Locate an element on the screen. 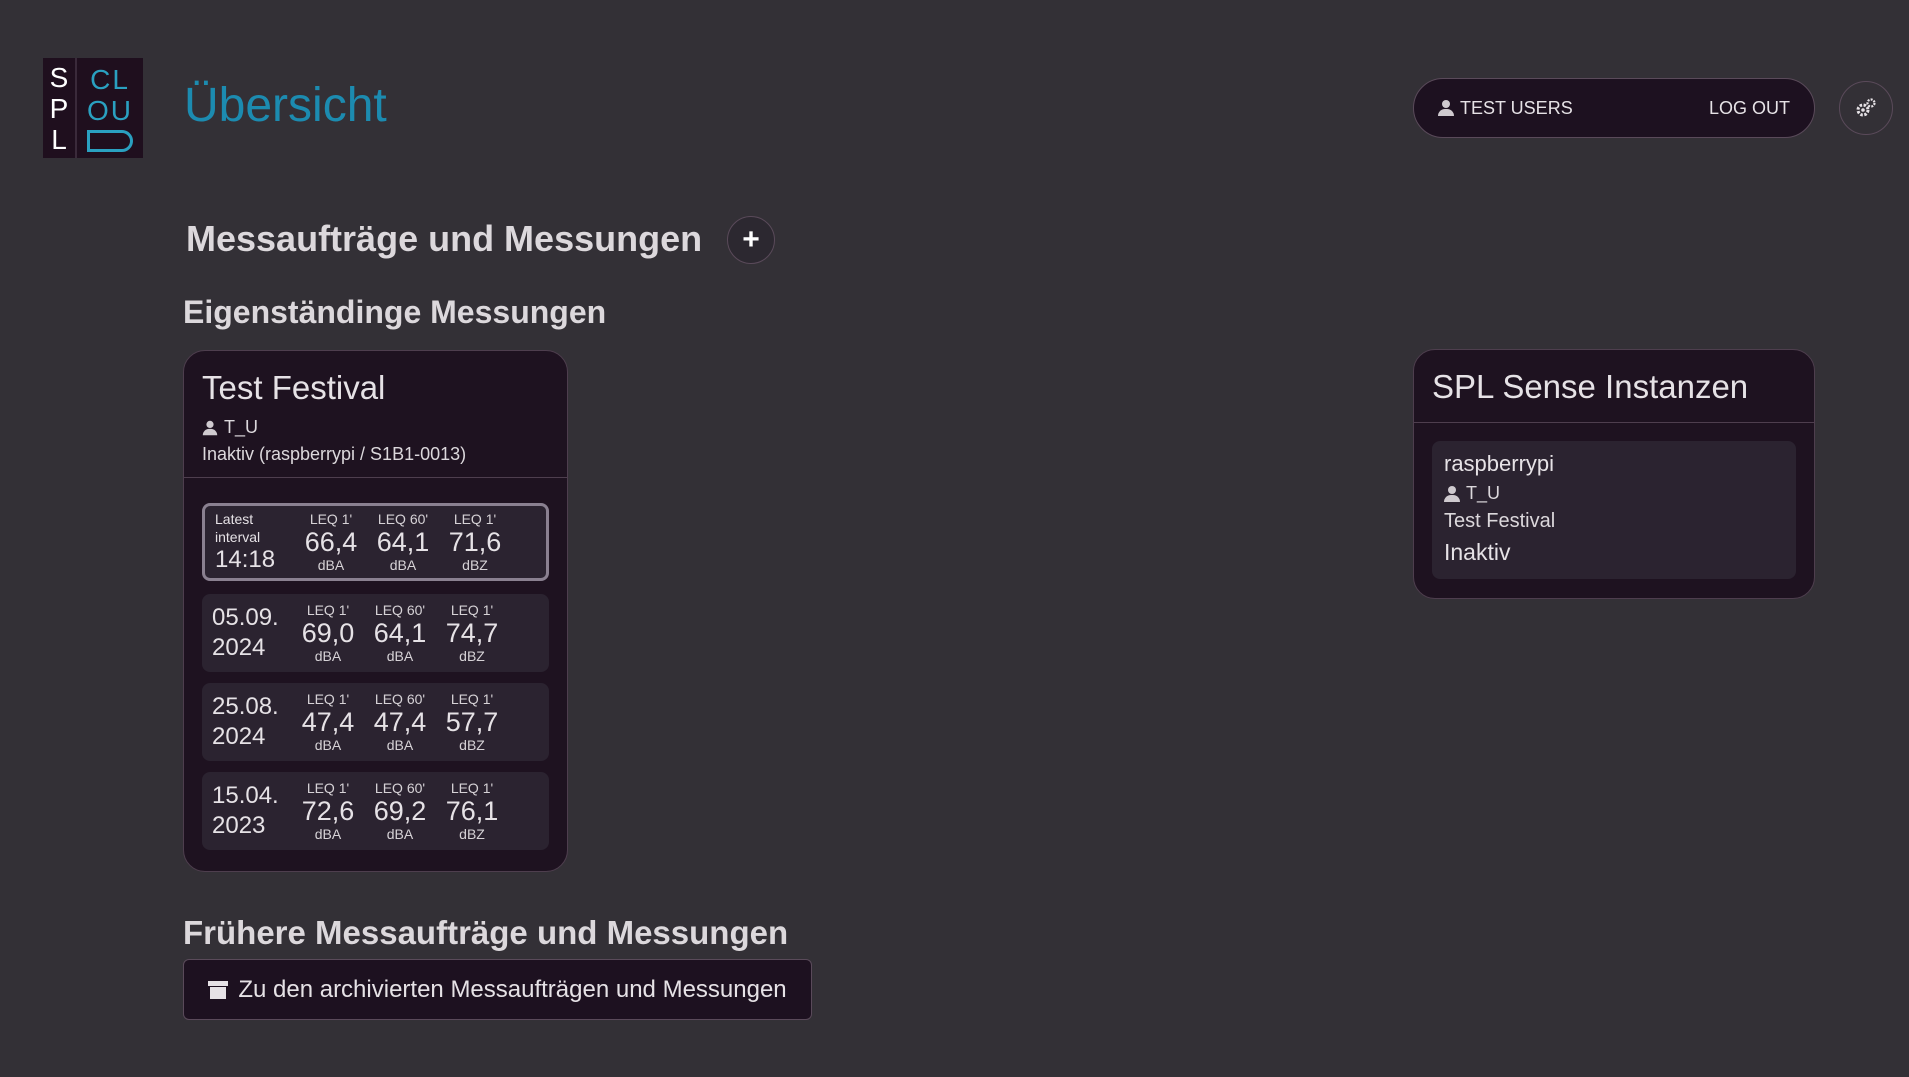 Image resolution: width=1909 pixels, height=1077 pixels. archive-icon is located at coordinates (218, 989).